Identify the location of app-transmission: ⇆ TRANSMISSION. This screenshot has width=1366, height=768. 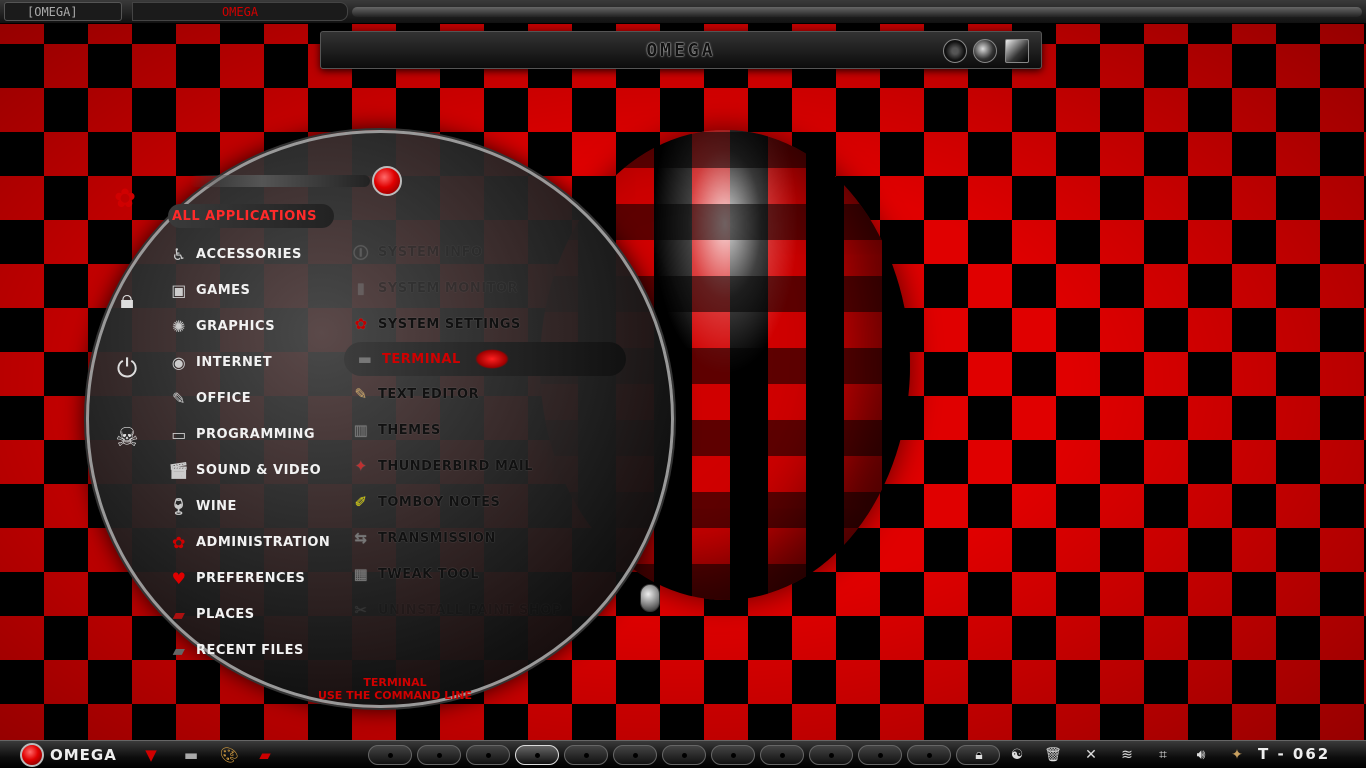
(490, 538).